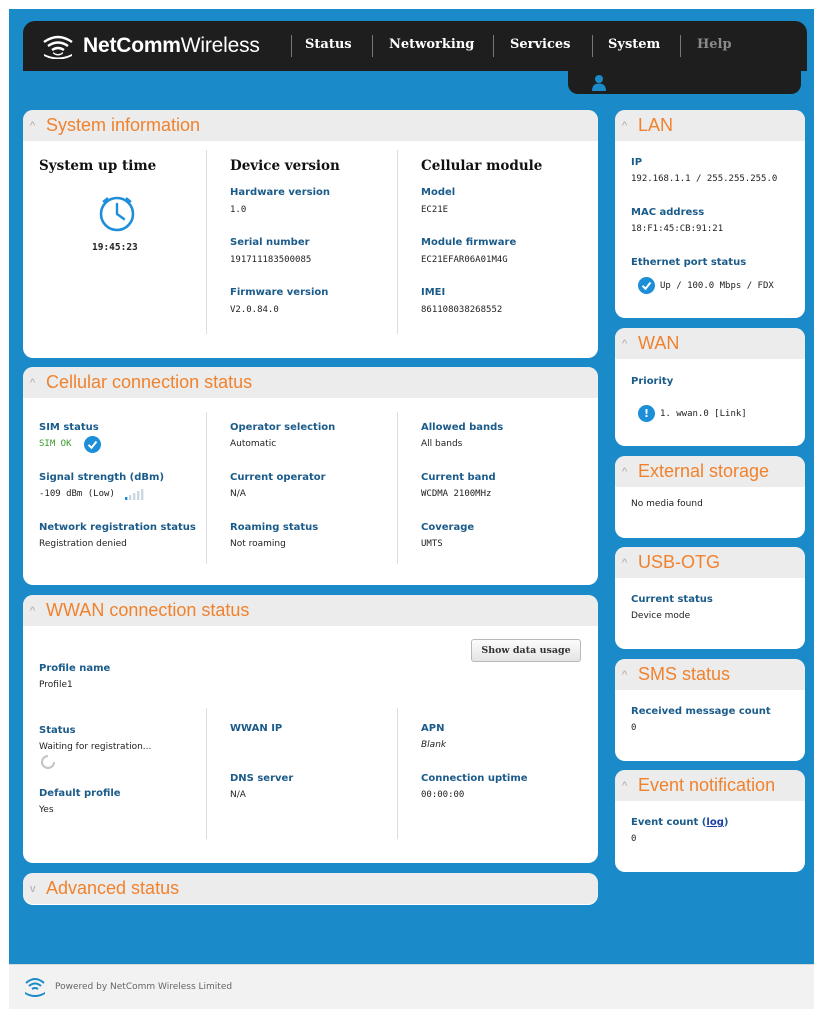 The height and width of the screenshot is (1010, 814). Describe the element at coordinates (433, 728) in the screenshot. I see `apn-label: APN` at that location.